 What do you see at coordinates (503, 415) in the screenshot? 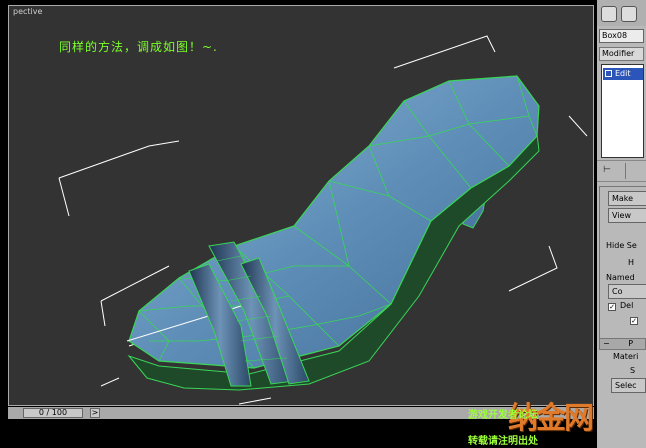
I see `watermark-line-1: 游戏开发者论坛` at bounding box center [503, 415].